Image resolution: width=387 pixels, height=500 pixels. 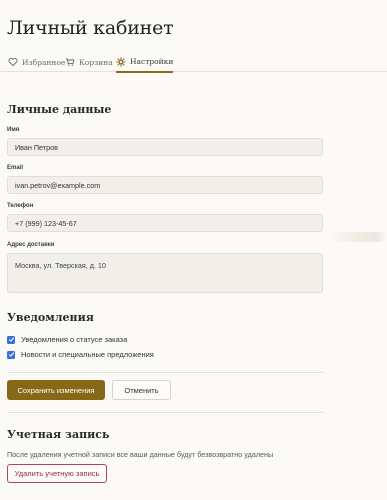 What do you see at coordinates (193, 60) in the screenshot?
I see `tab-bar: Избранное Корзина Настройки` at bounding box center [193, 60].